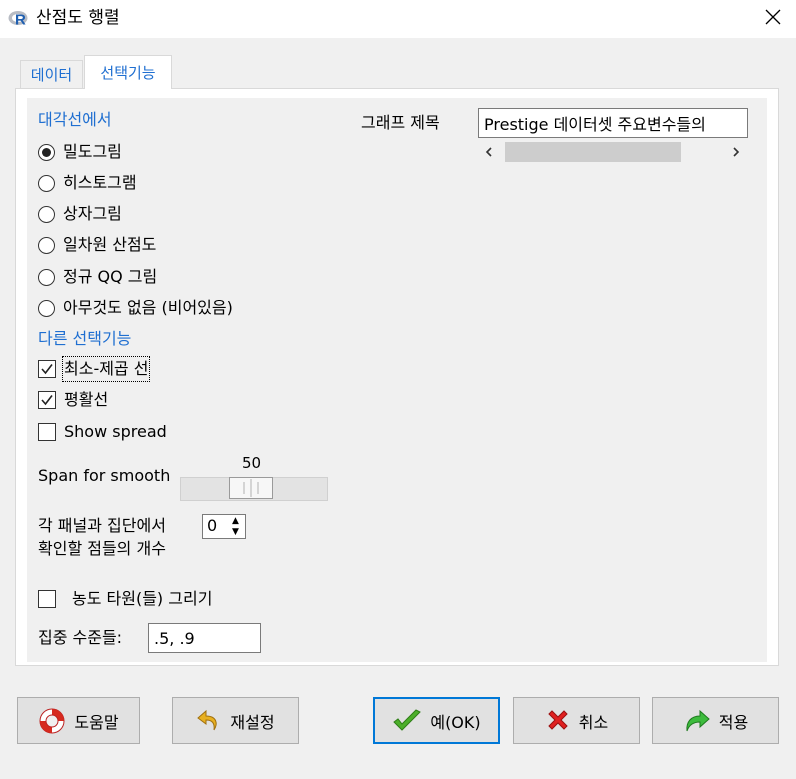 The width and height of the screenshot is (796, 779). Describe the element at coordinates (251, 488) in the screenshot. I see `span-slider-thumb` at that location.